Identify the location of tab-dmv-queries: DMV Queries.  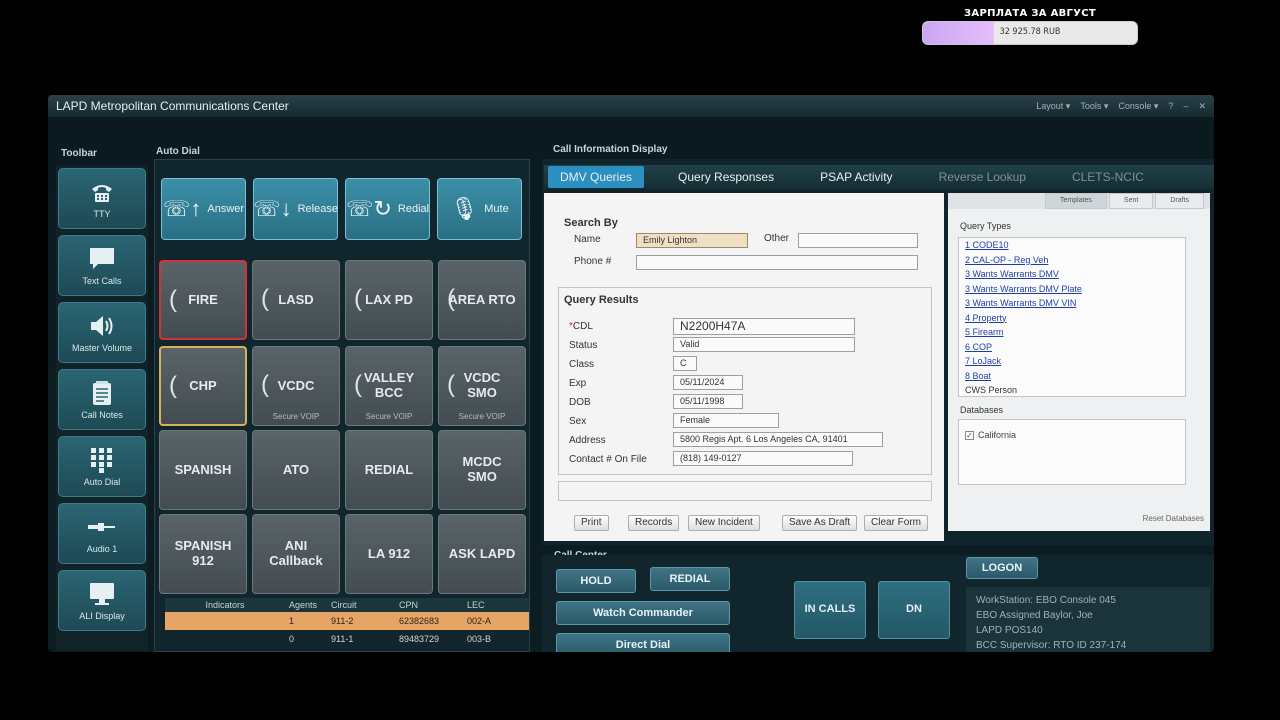
(596, 177).